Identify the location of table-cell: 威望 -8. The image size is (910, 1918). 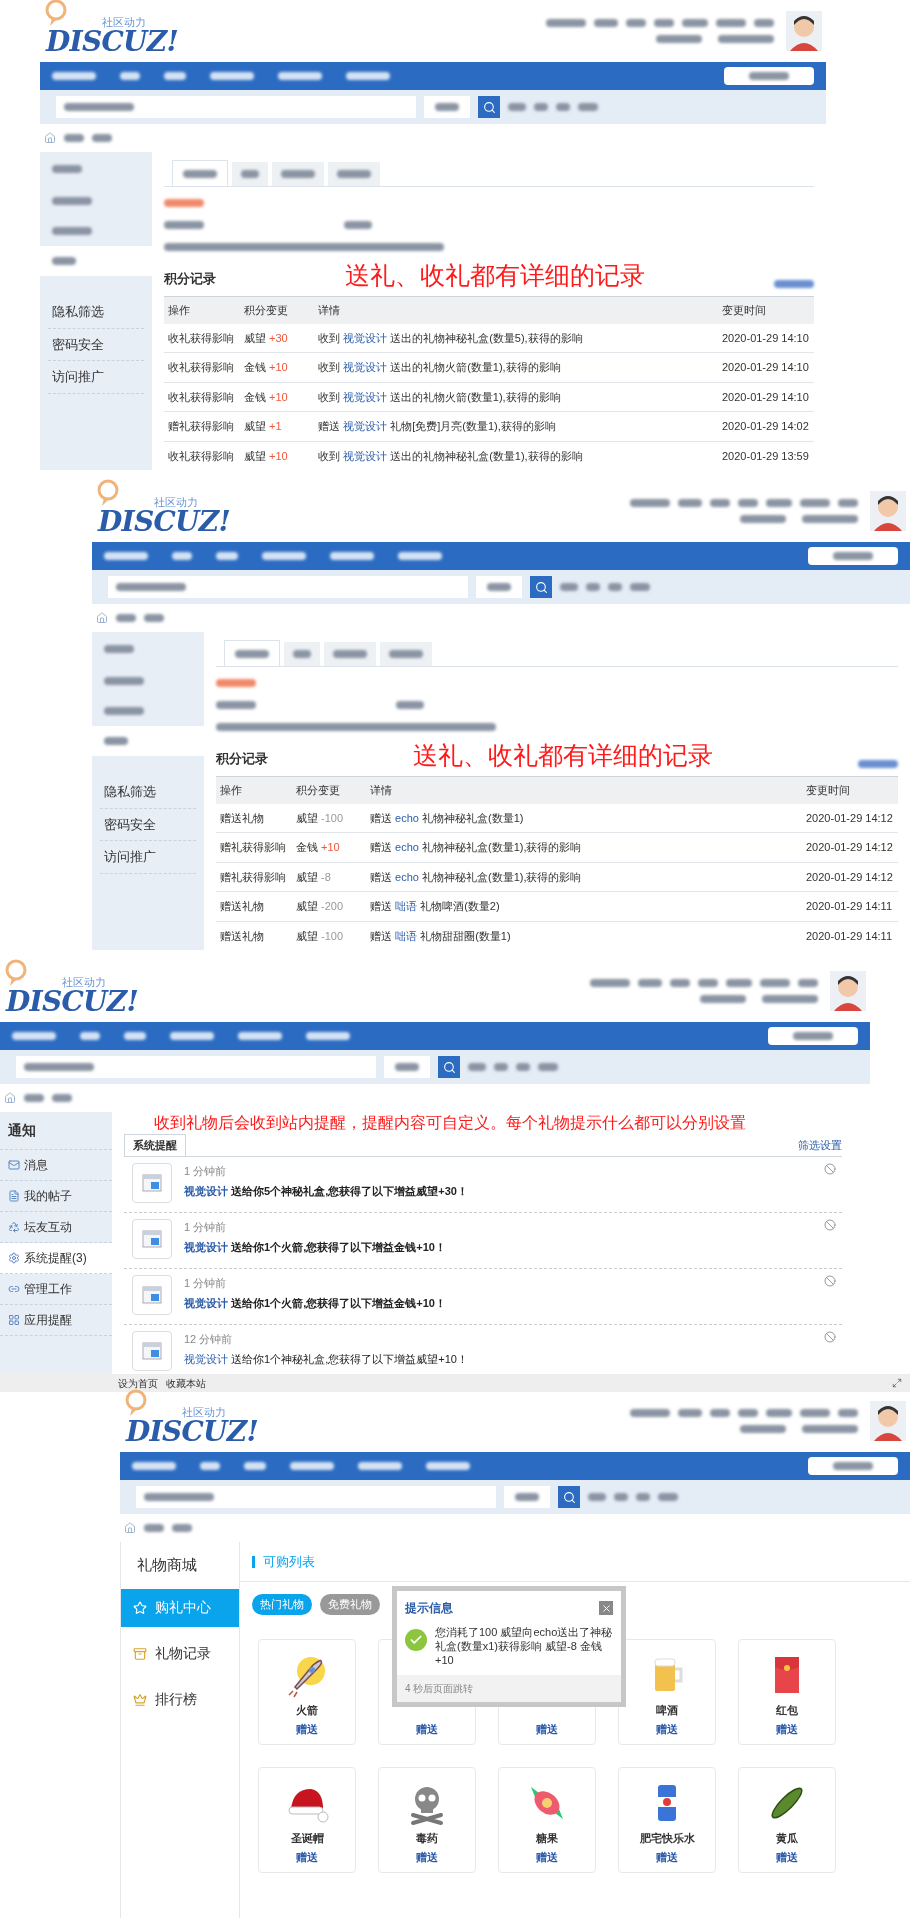
(329, 877).